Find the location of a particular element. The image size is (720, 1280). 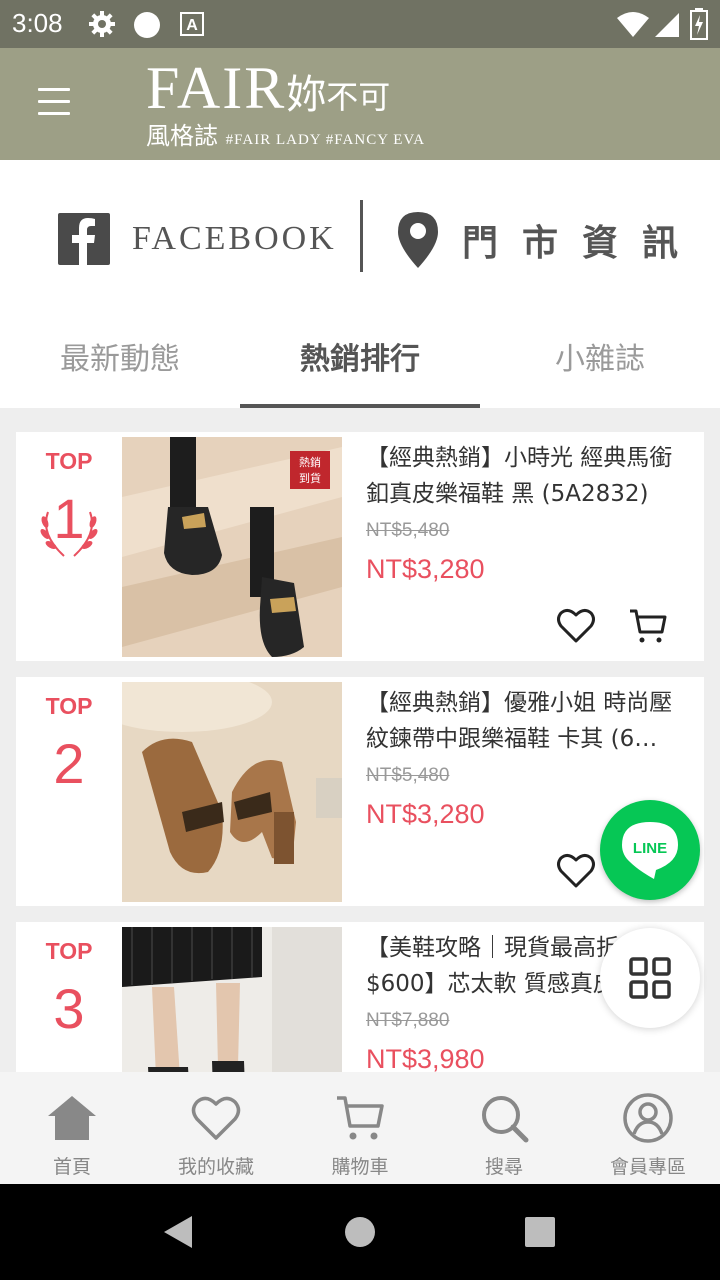

nav-home: 首頁 is located at coordinates (72, 1128).